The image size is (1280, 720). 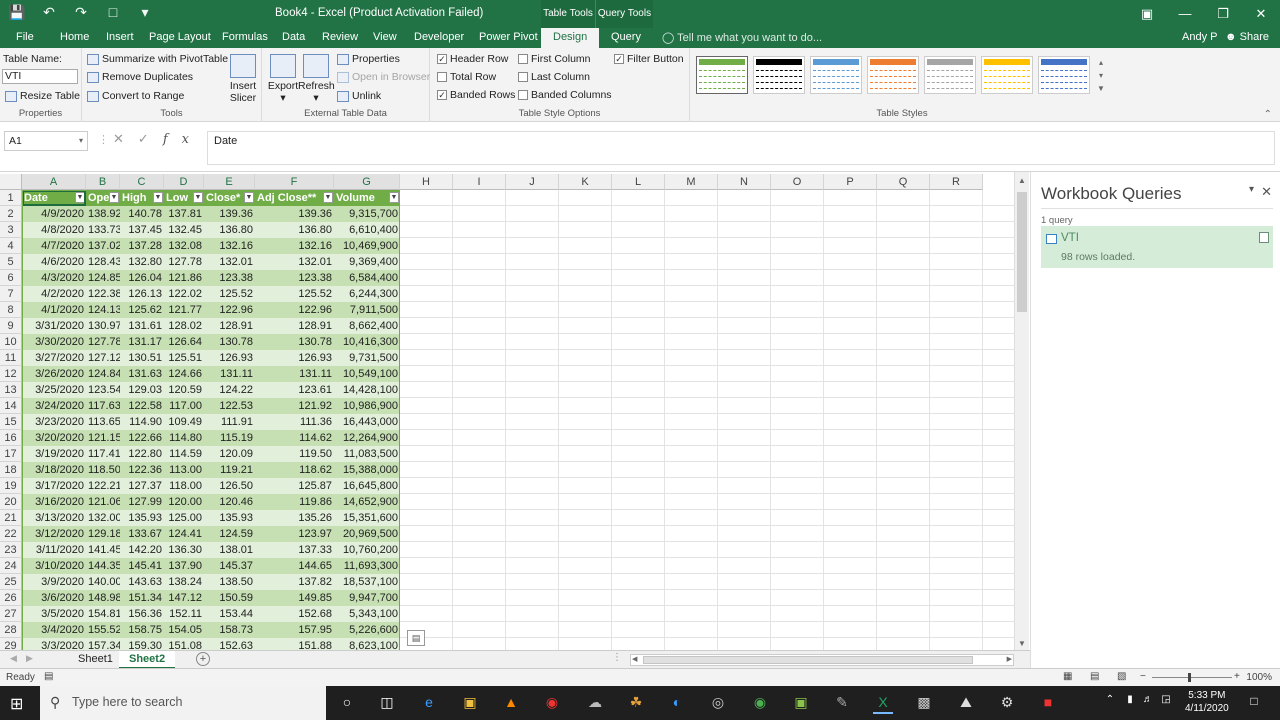 I want to click on edge-new-icon: ◐, so click(x=677, y=704).